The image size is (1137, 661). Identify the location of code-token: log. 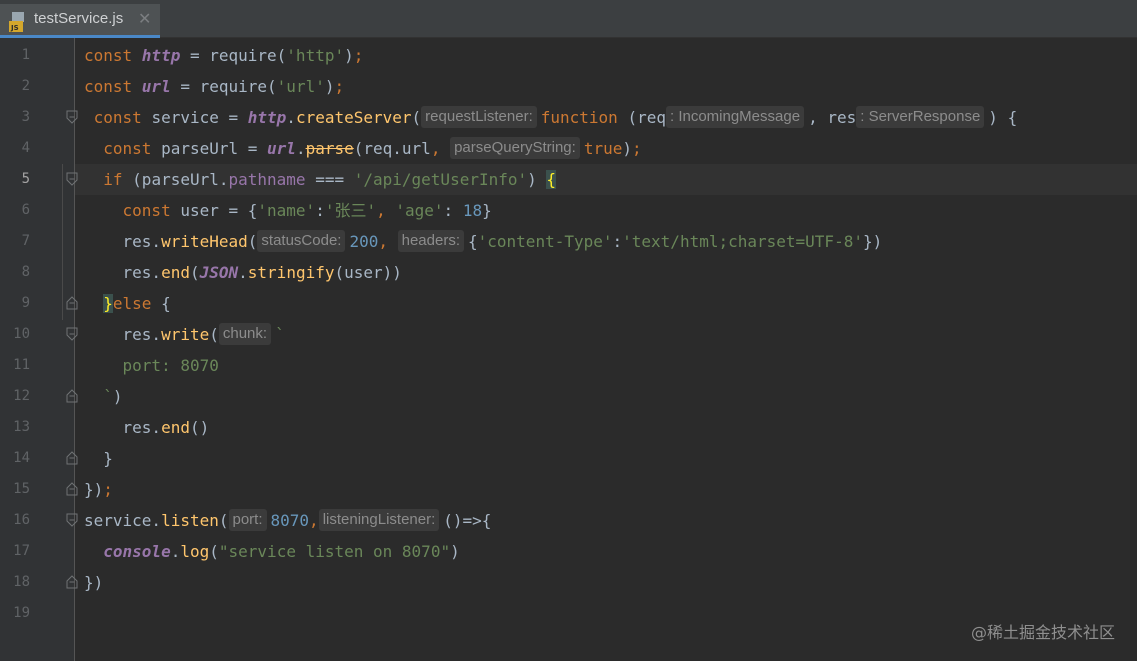
(195, 551).